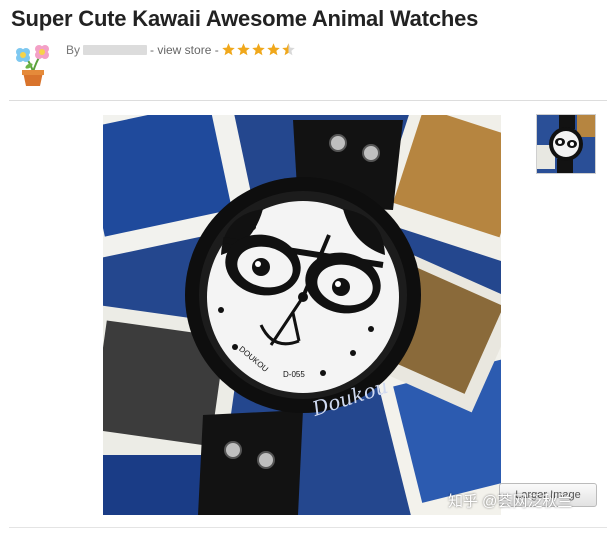  What do you see at coordinates (184, 50) in the screenshot?
I see `view-store-link: - view store -` at bounding box center [184, 50].